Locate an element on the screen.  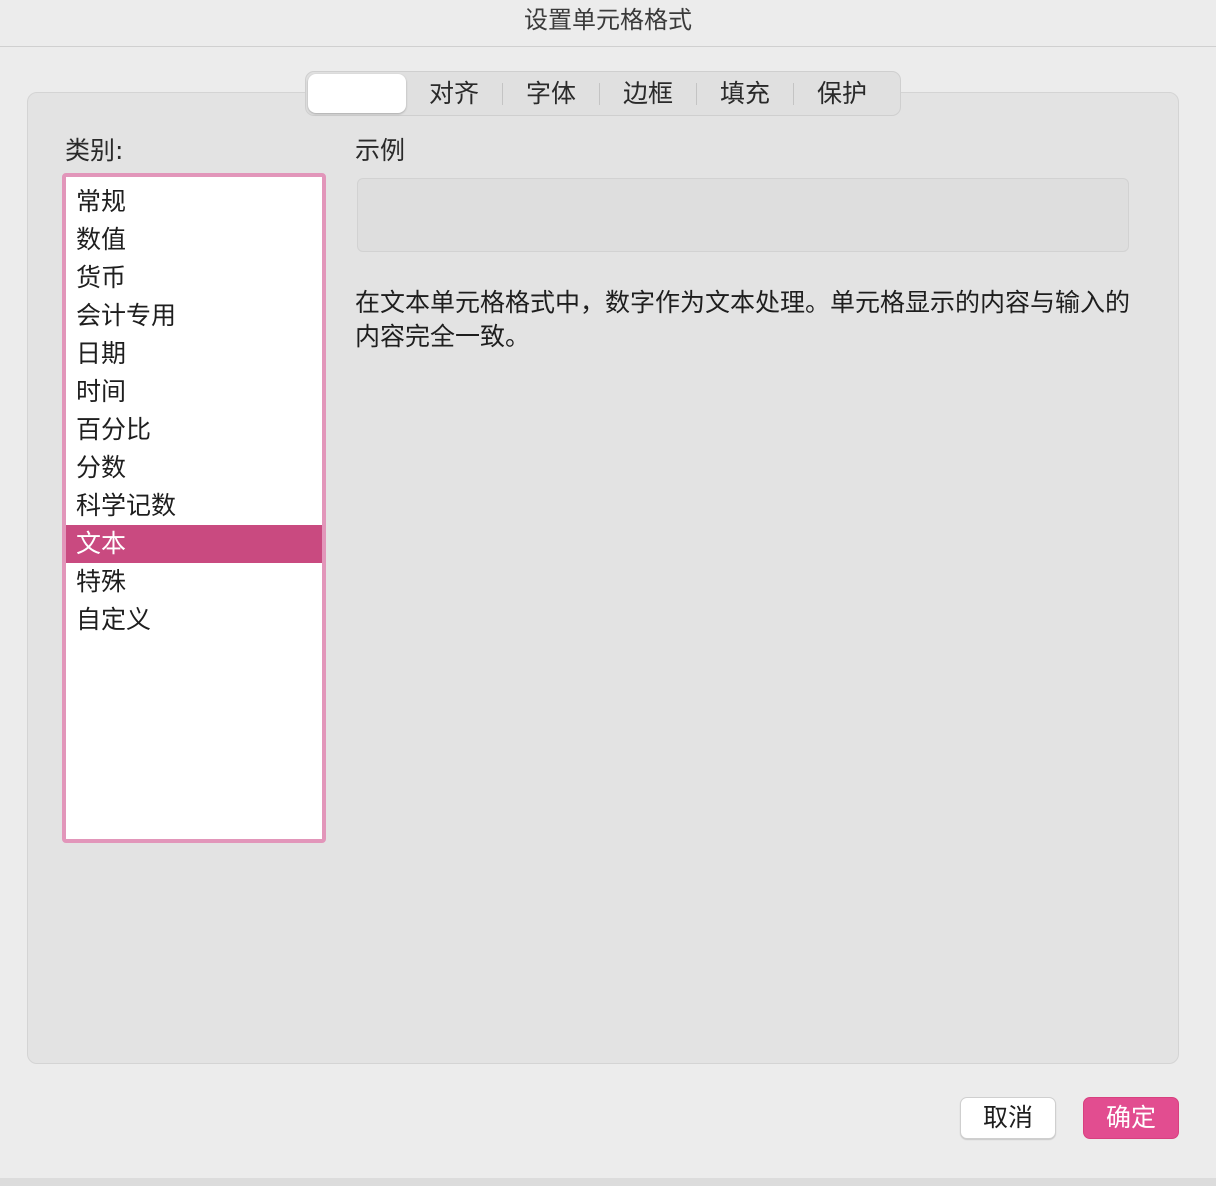
sample-preview is located at coordinates (743, 215).